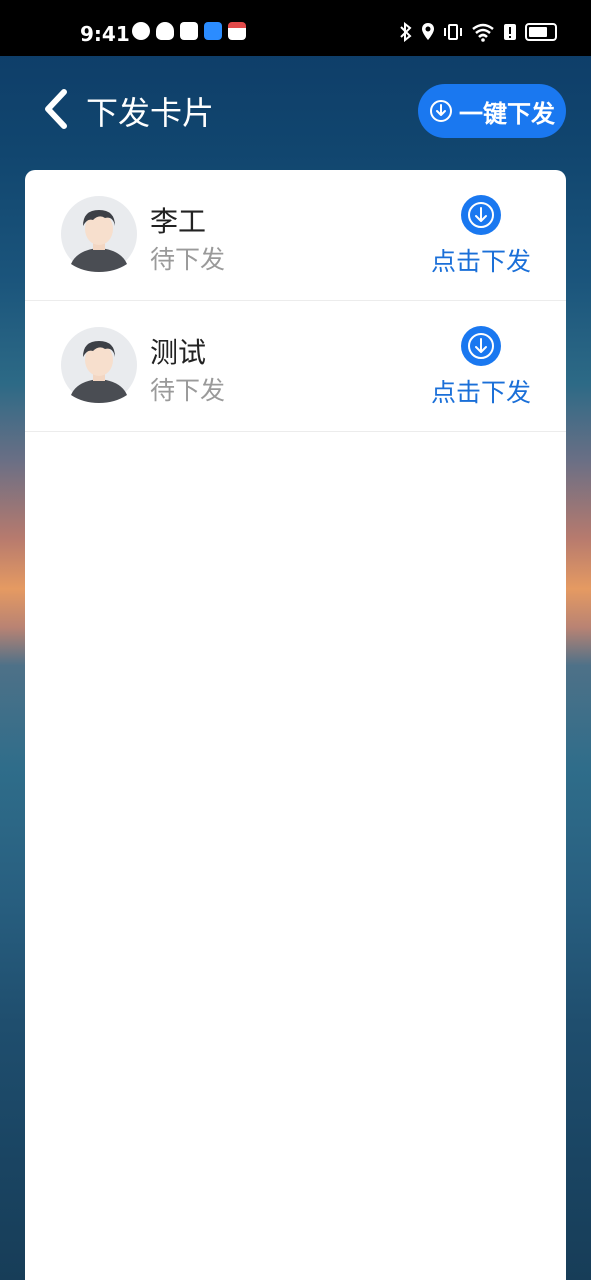 The width and height of the screenshot is (591, 1280). What do you see at coordinates (178, 221) in the screenshot?
I see `user-name: 李工` at bounding box center [178, 221].